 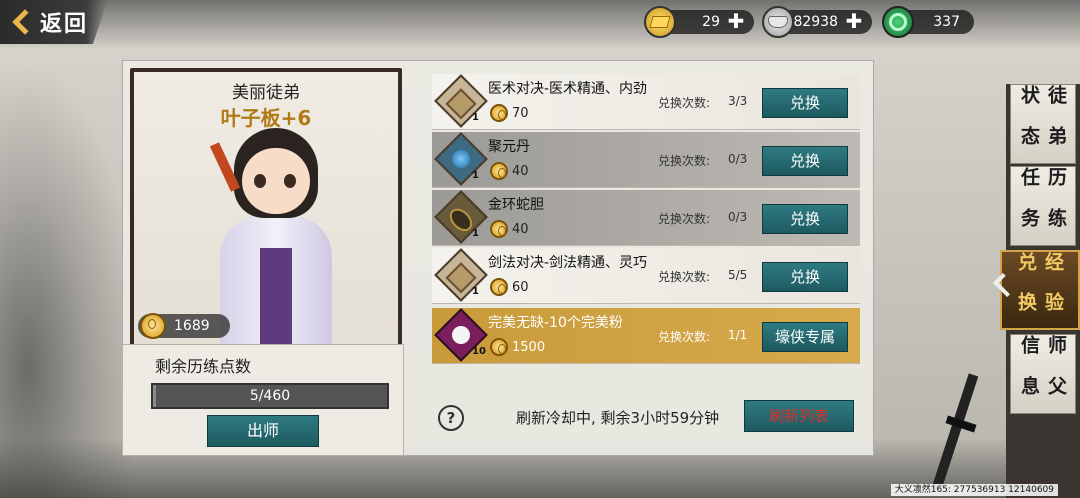 I want to click on tab-training-tasks: 练务 历任, so click(x=1043, y=206).